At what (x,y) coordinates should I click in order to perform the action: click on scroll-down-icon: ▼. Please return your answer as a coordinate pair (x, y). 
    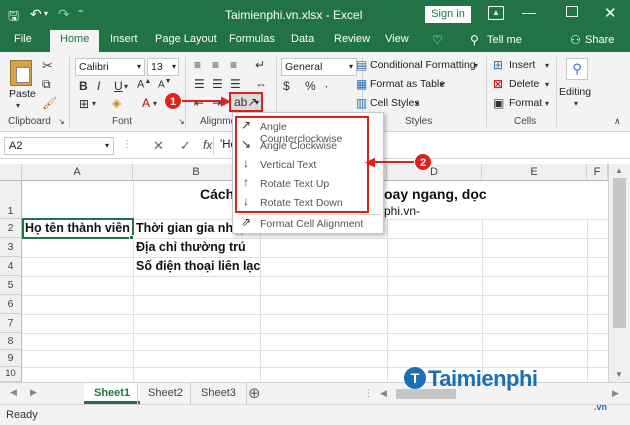
    Looking at the image, I should click on (619, 374).